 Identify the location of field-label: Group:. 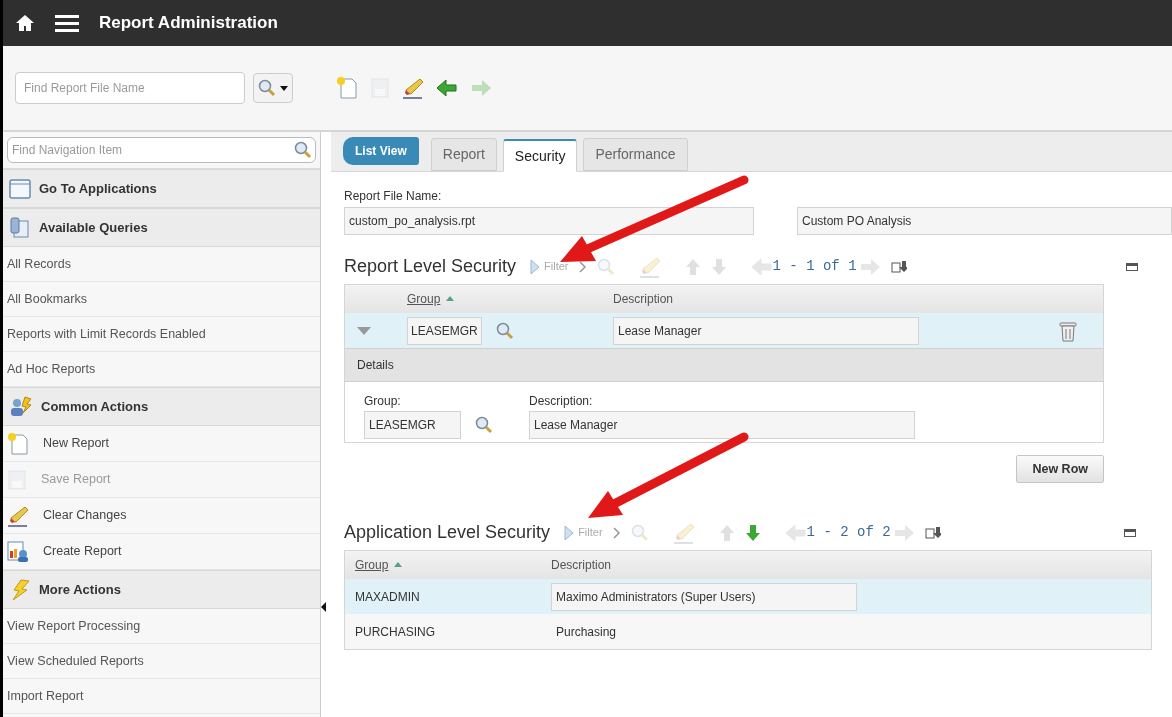
(383, 401).